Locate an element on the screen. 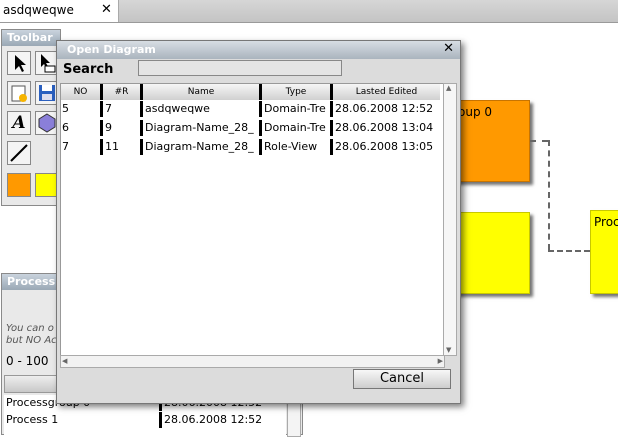 This screenshot has width=618, height=437. new-diagram-tool is located at coordinates (19, 93).